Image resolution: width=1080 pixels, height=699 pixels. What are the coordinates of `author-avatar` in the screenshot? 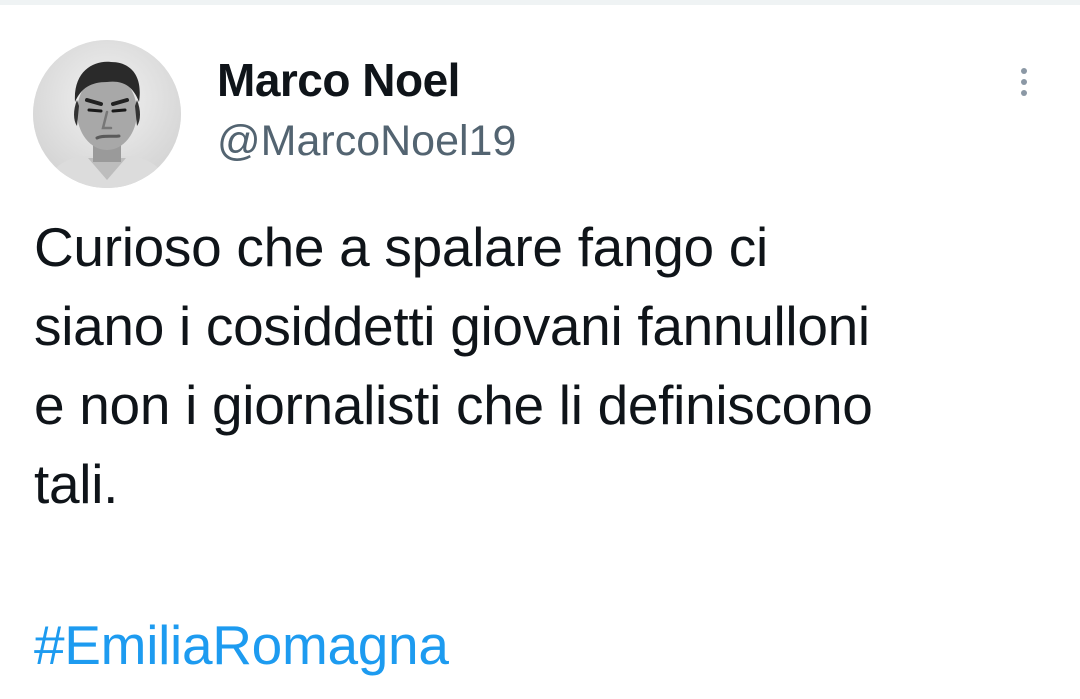 It's located at (107, 114).